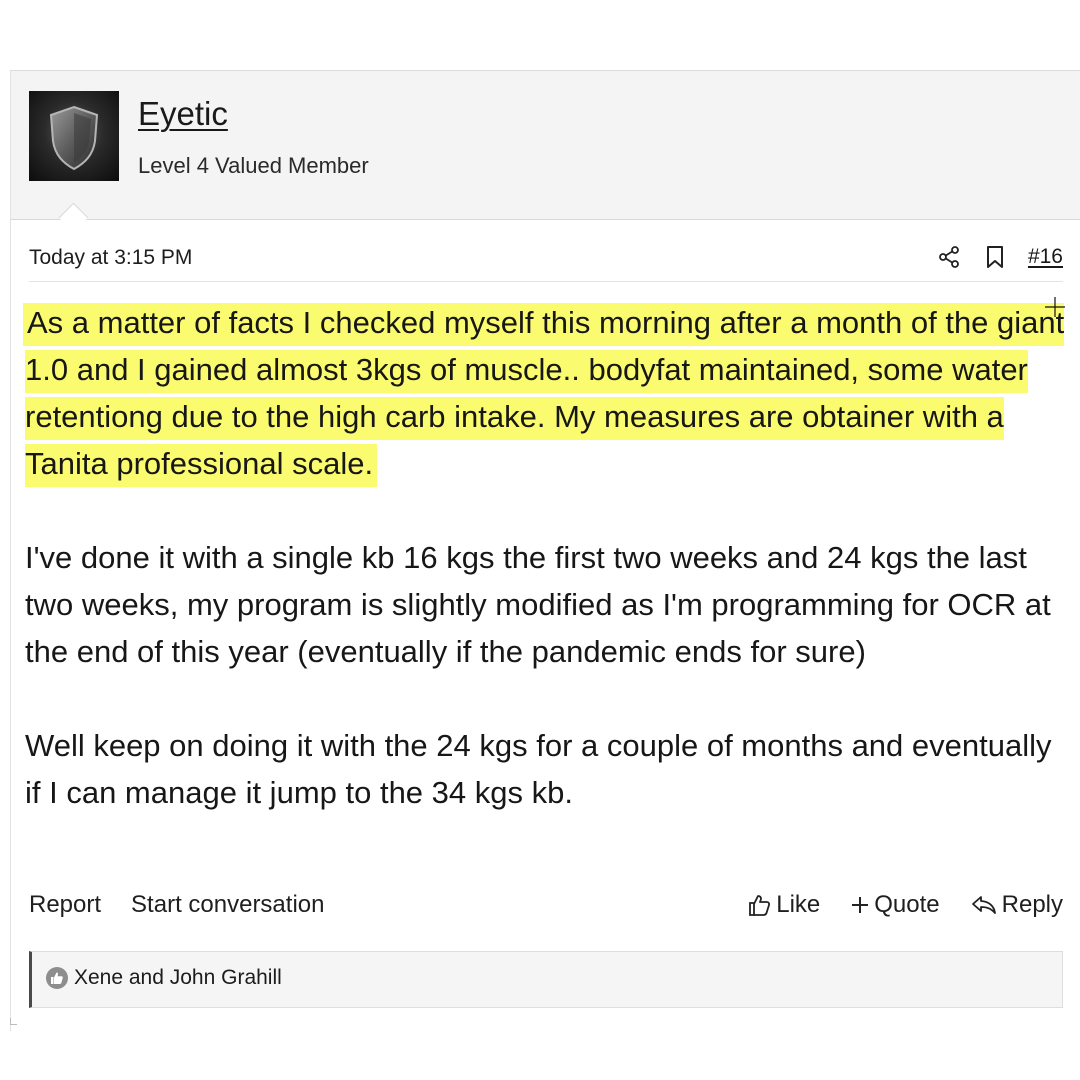 The height and width of the screenshot is (1080, 1080). What do you see at coordinates (798, 904) in the screenshot?
I see `like-label: Like` at bounding box center [798, 904].